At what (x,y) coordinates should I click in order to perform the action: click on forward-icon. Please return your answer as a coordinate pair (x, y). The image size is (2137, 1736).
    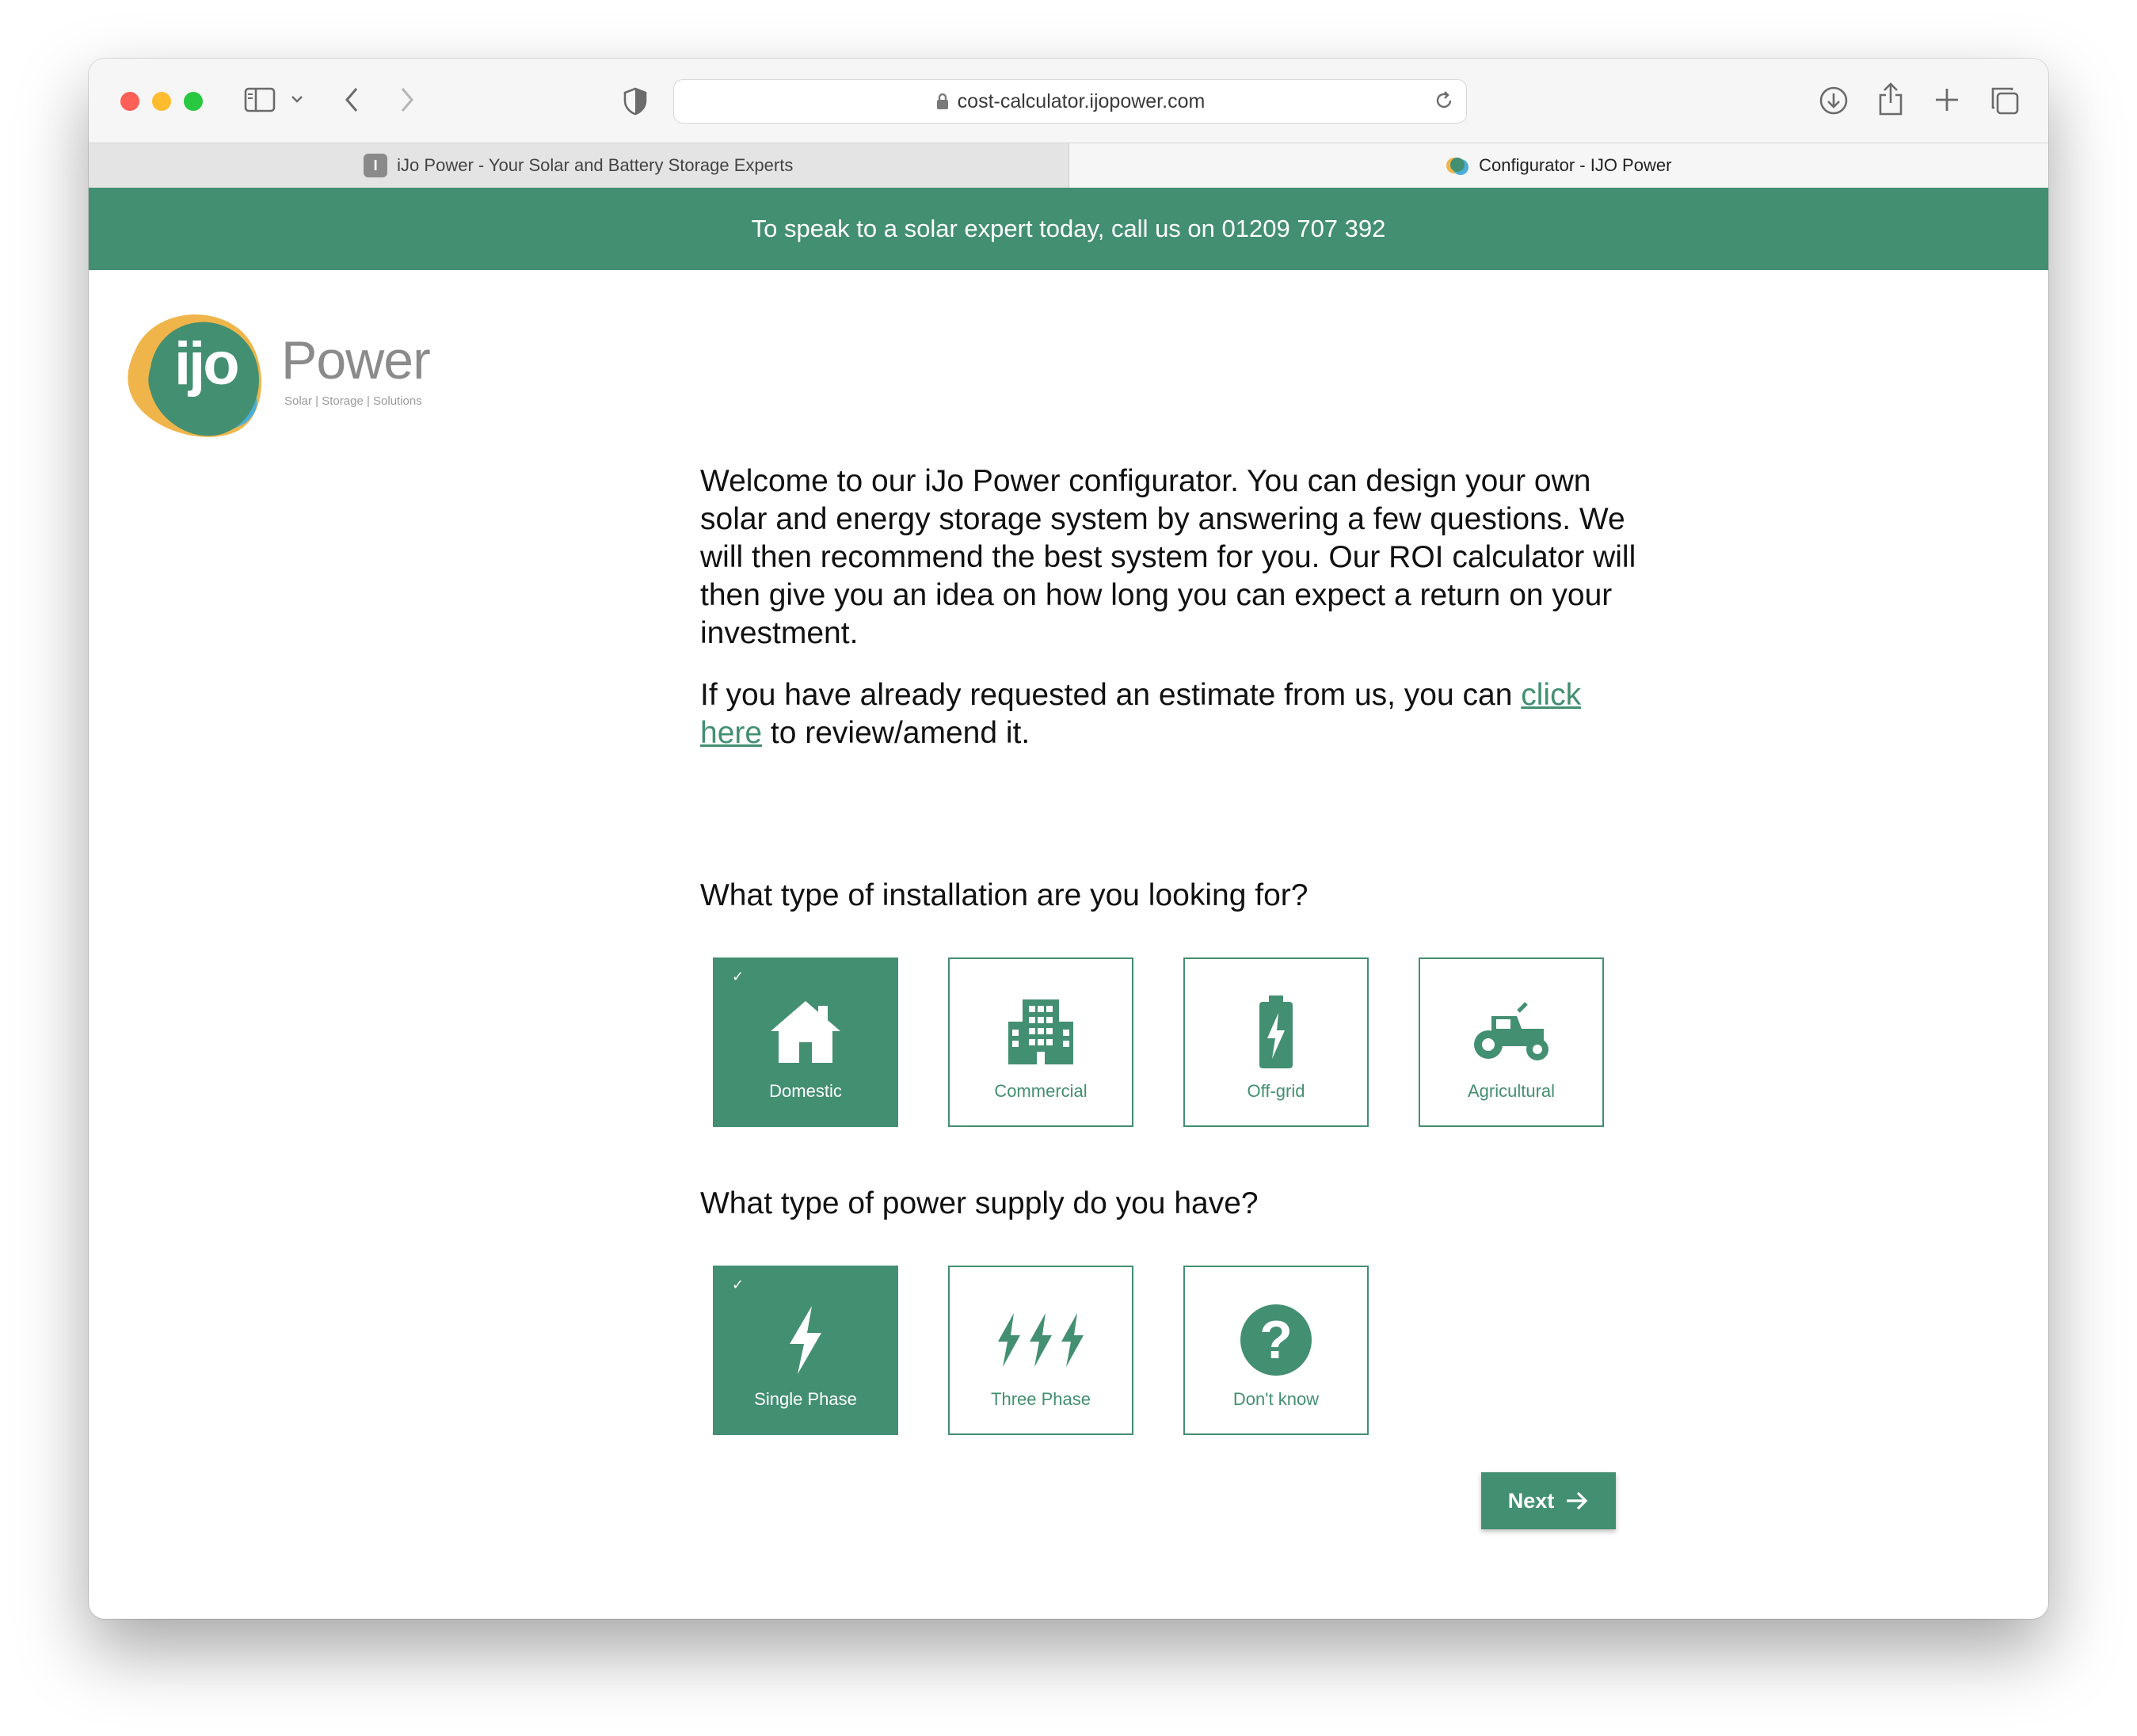
    Looking at the image, I should click on (407, 100).